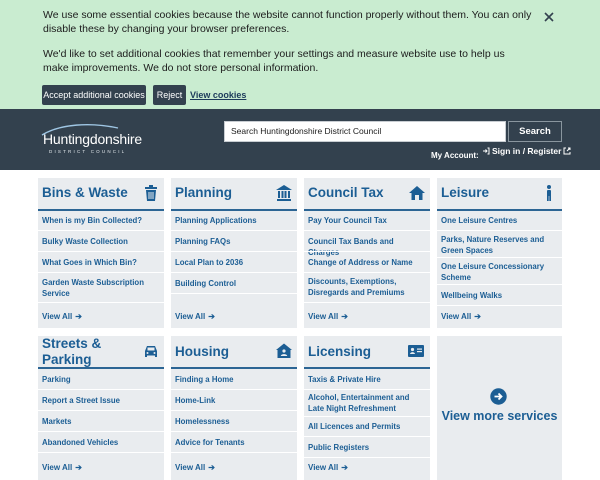 This screenshot has width=600, height=480. I want to click on licensing-link-4: Public Registers, so click(367, 447).